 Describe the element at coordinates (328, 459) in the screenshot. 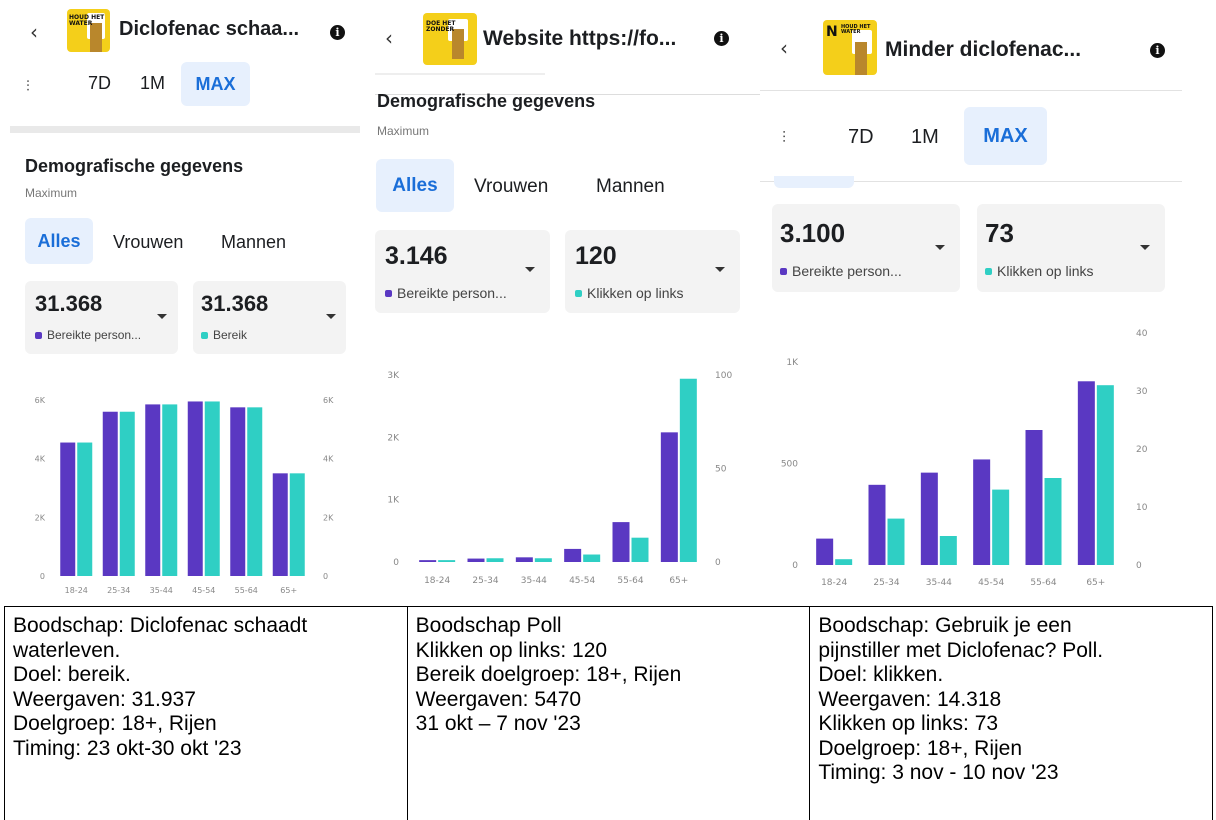

I see `y-tick-right: 4K` at that location.